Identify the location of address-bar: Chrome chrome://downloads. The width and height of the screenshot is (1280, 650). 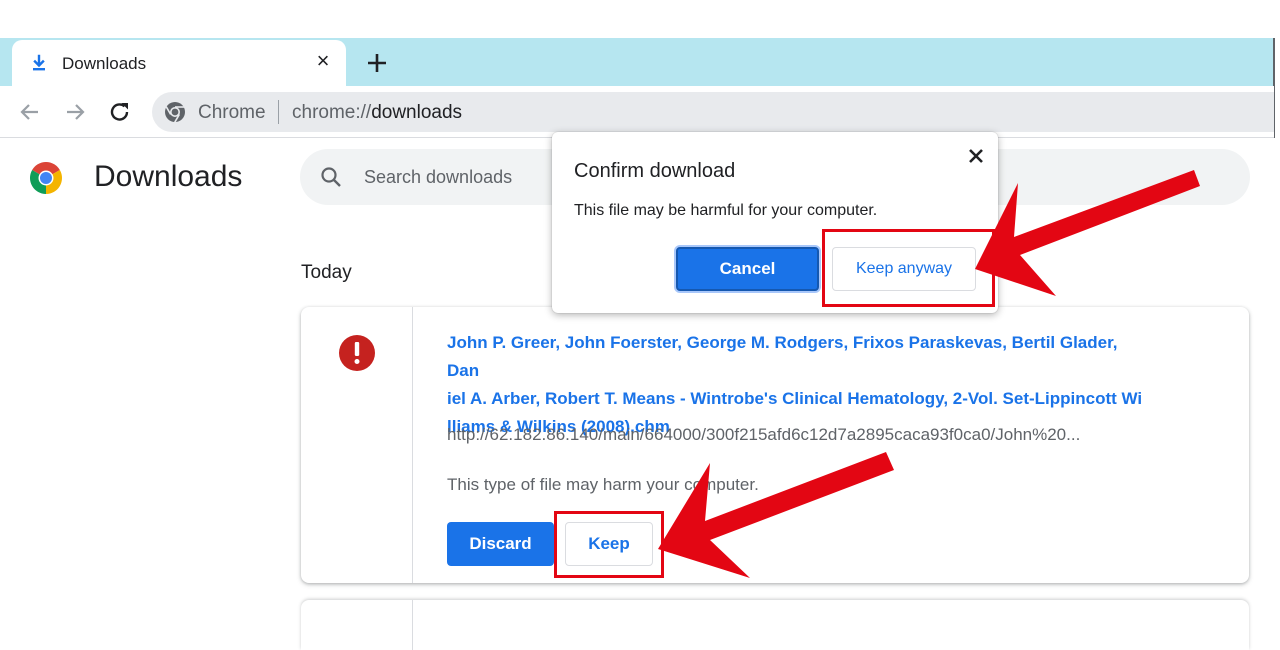
(713, 112).